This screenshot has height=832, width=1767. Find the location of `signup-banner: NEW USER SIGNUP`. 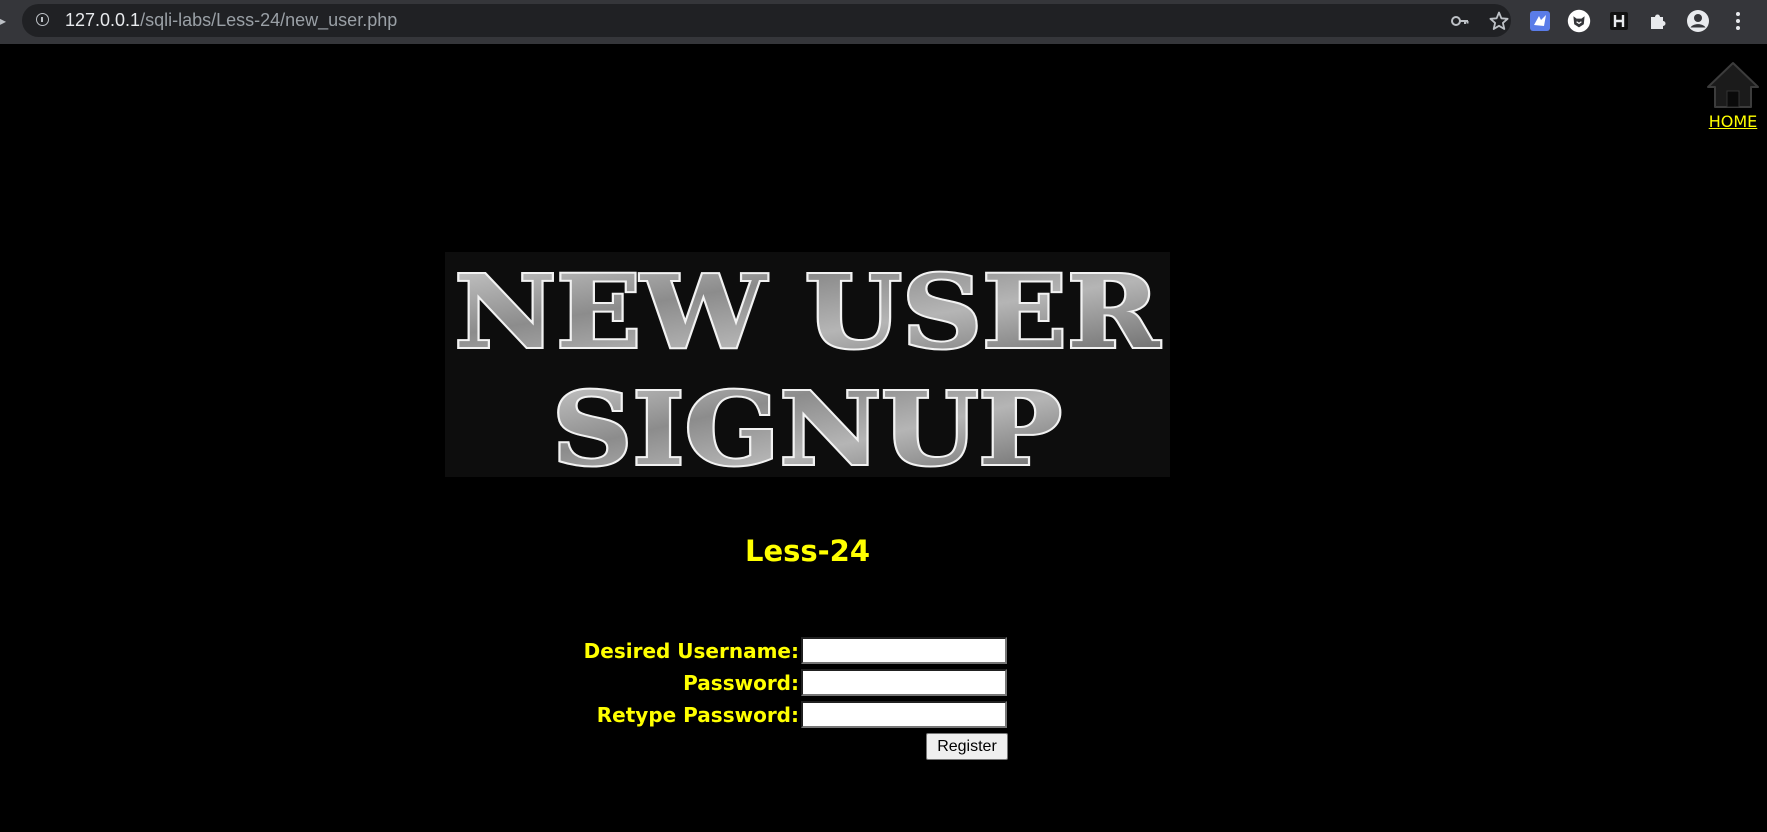

signup-banner: NEW USER SIGNUP is located at coordinates (807, 364).